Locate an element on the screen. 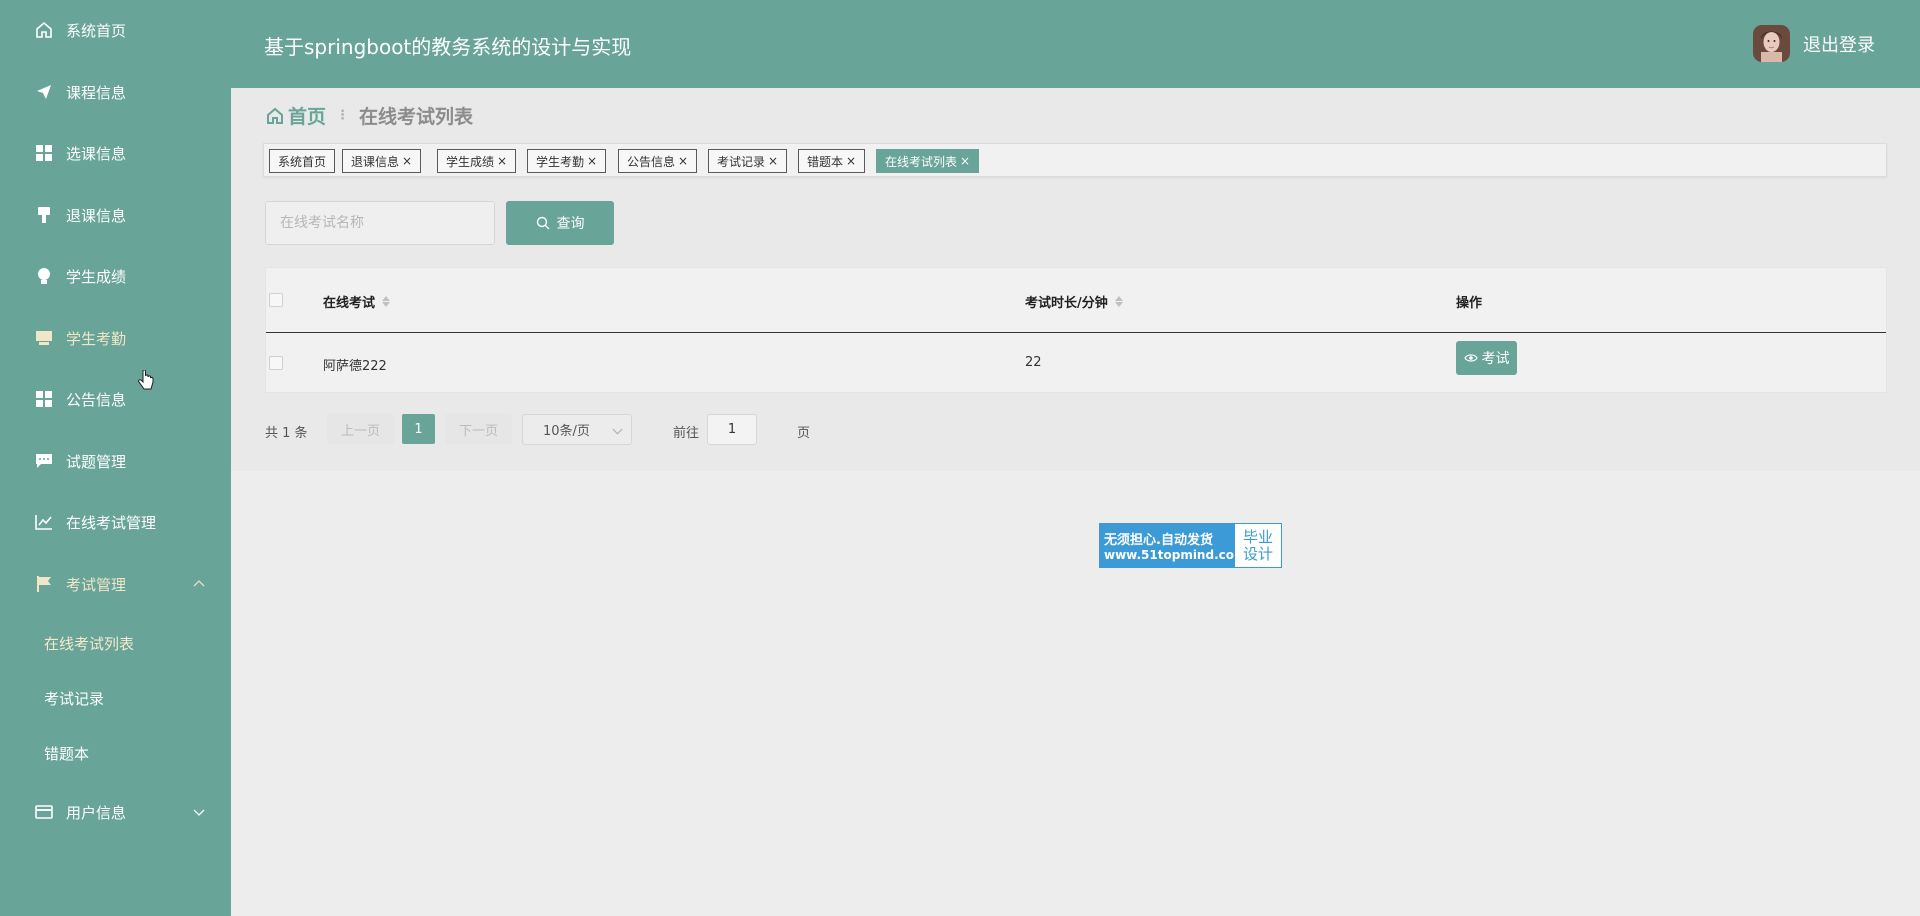  avatar is located at coordinates (1771, 43).